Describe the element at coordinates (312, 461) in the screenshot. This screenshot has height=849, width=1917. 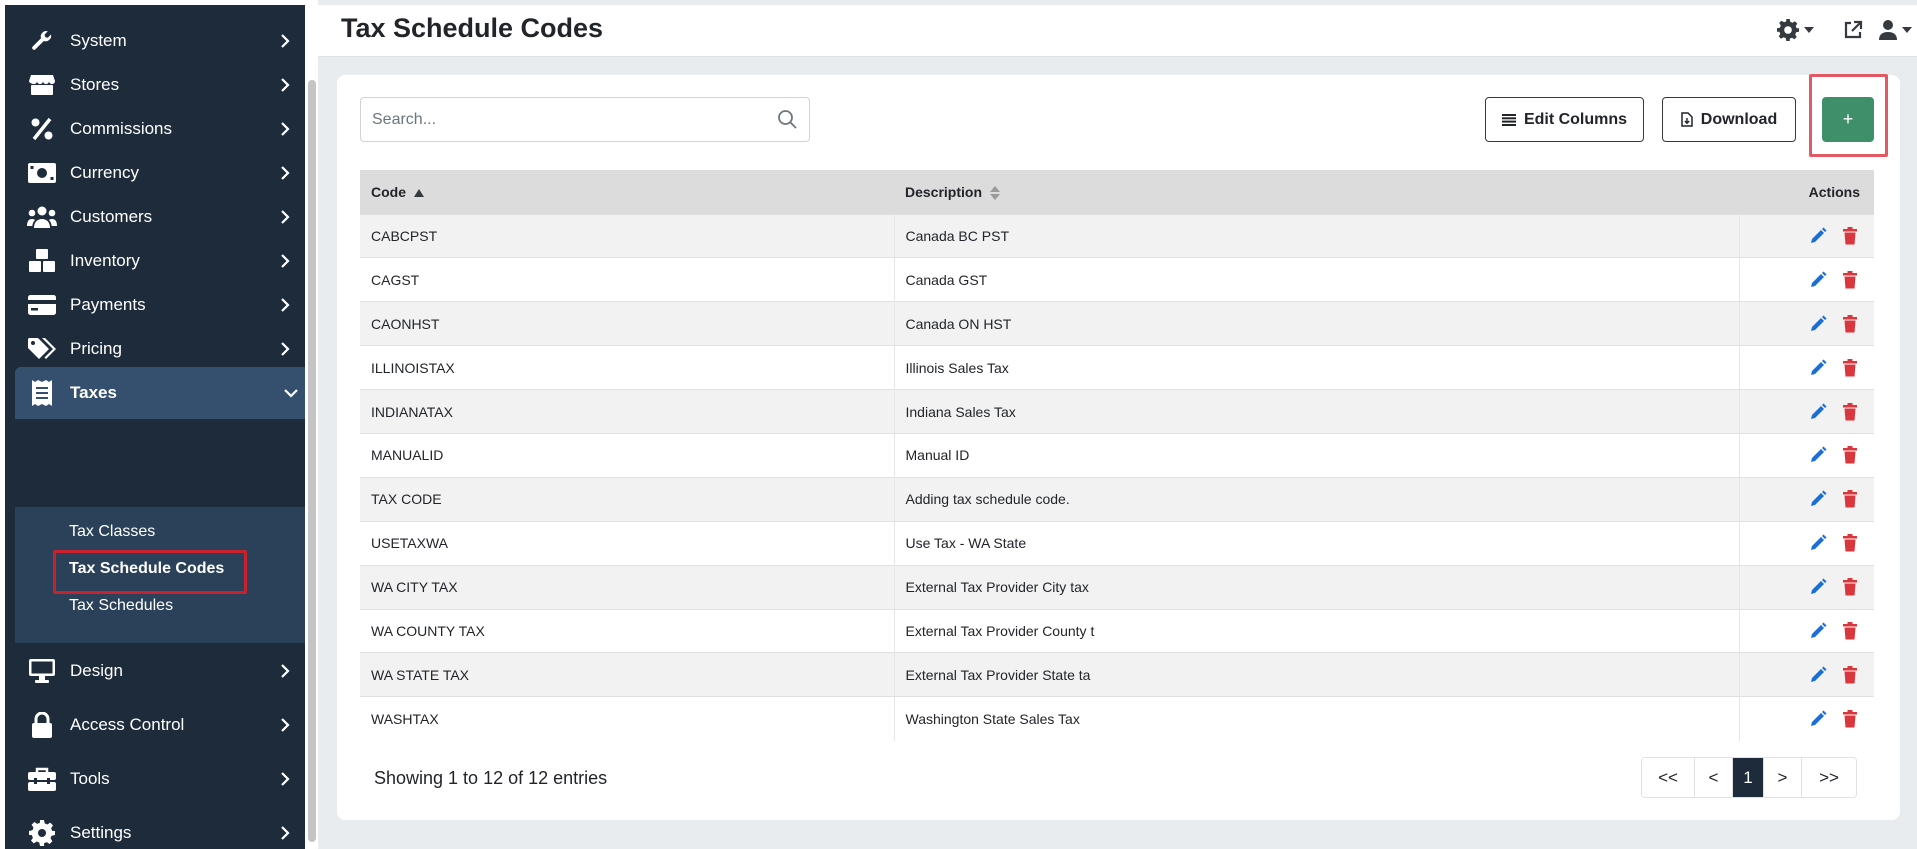
I see `sidebar-scrollbar` at that location.